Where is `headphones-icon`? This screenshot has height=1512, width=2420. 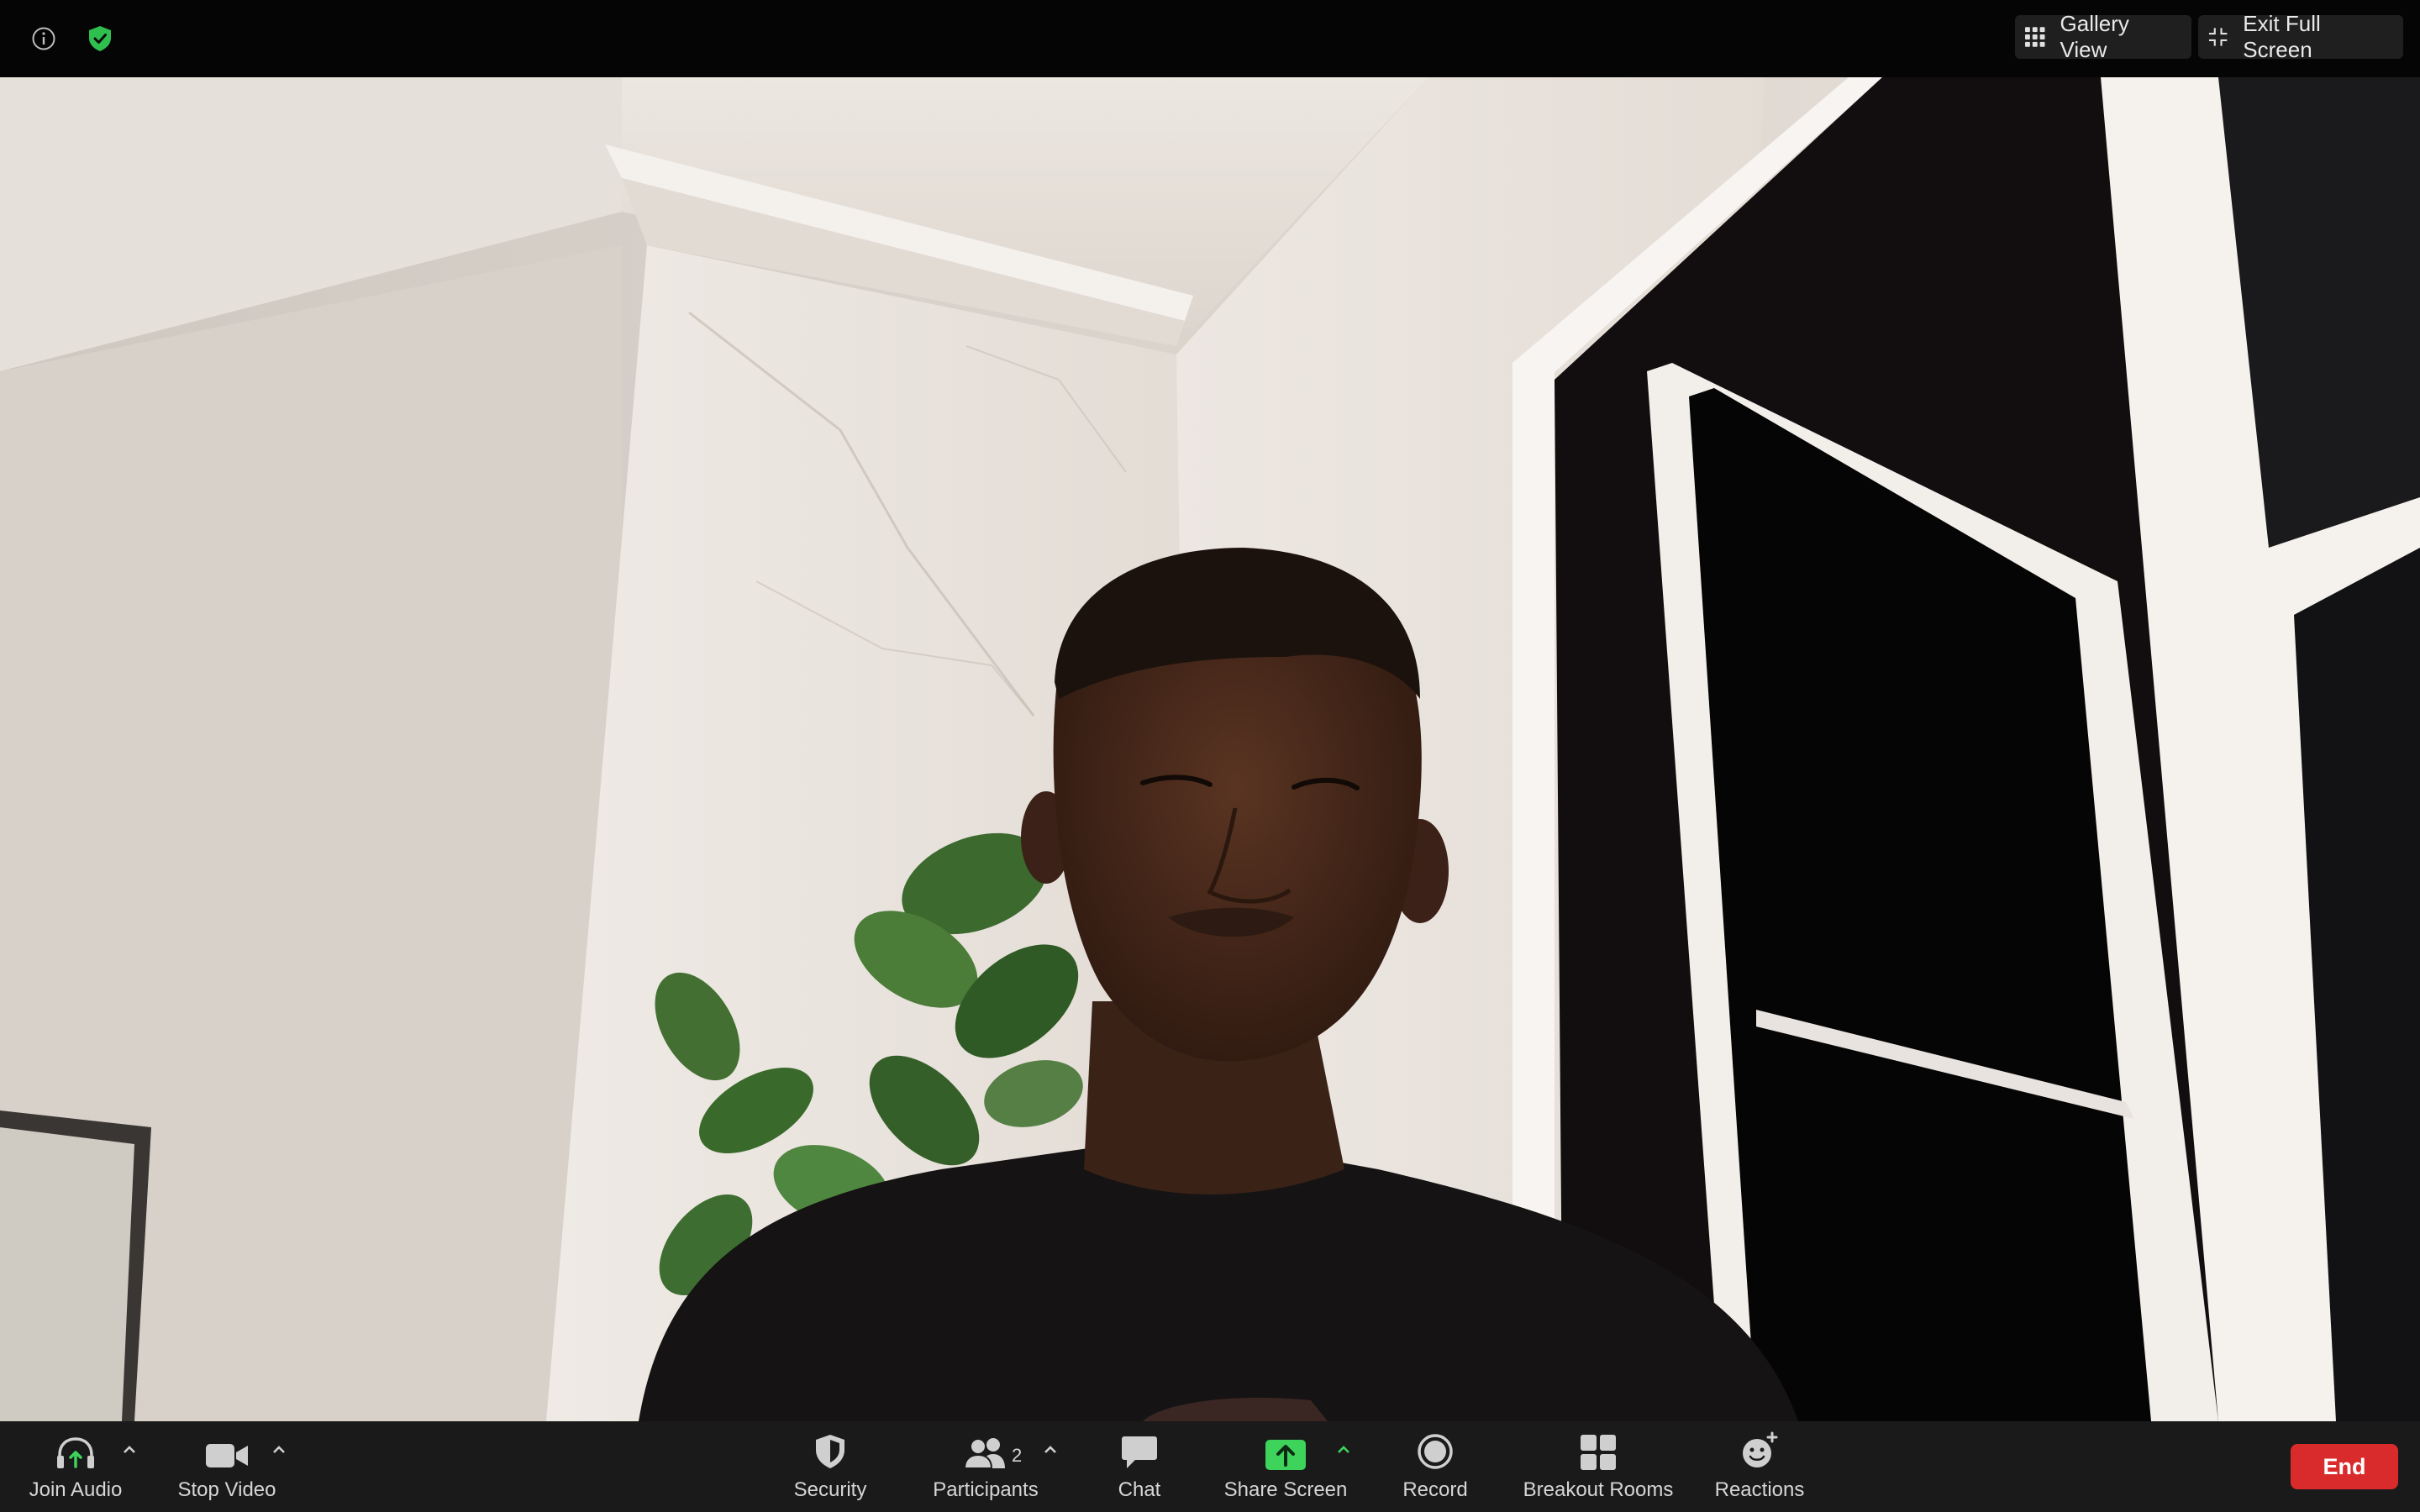
headphones-icon is located at coordinates (75, 1452).